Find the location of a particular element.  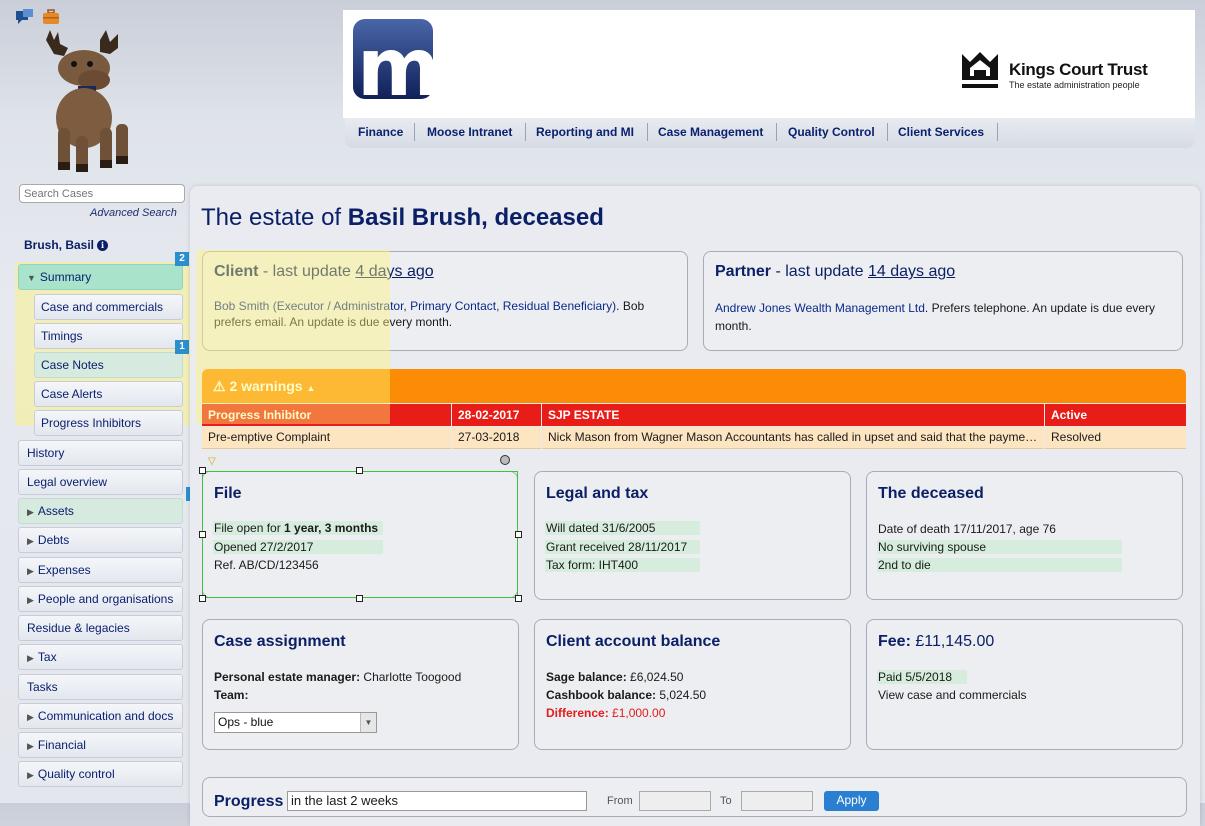

sidebar-item-label: Case Alerts is located at coordinates (72, 394).